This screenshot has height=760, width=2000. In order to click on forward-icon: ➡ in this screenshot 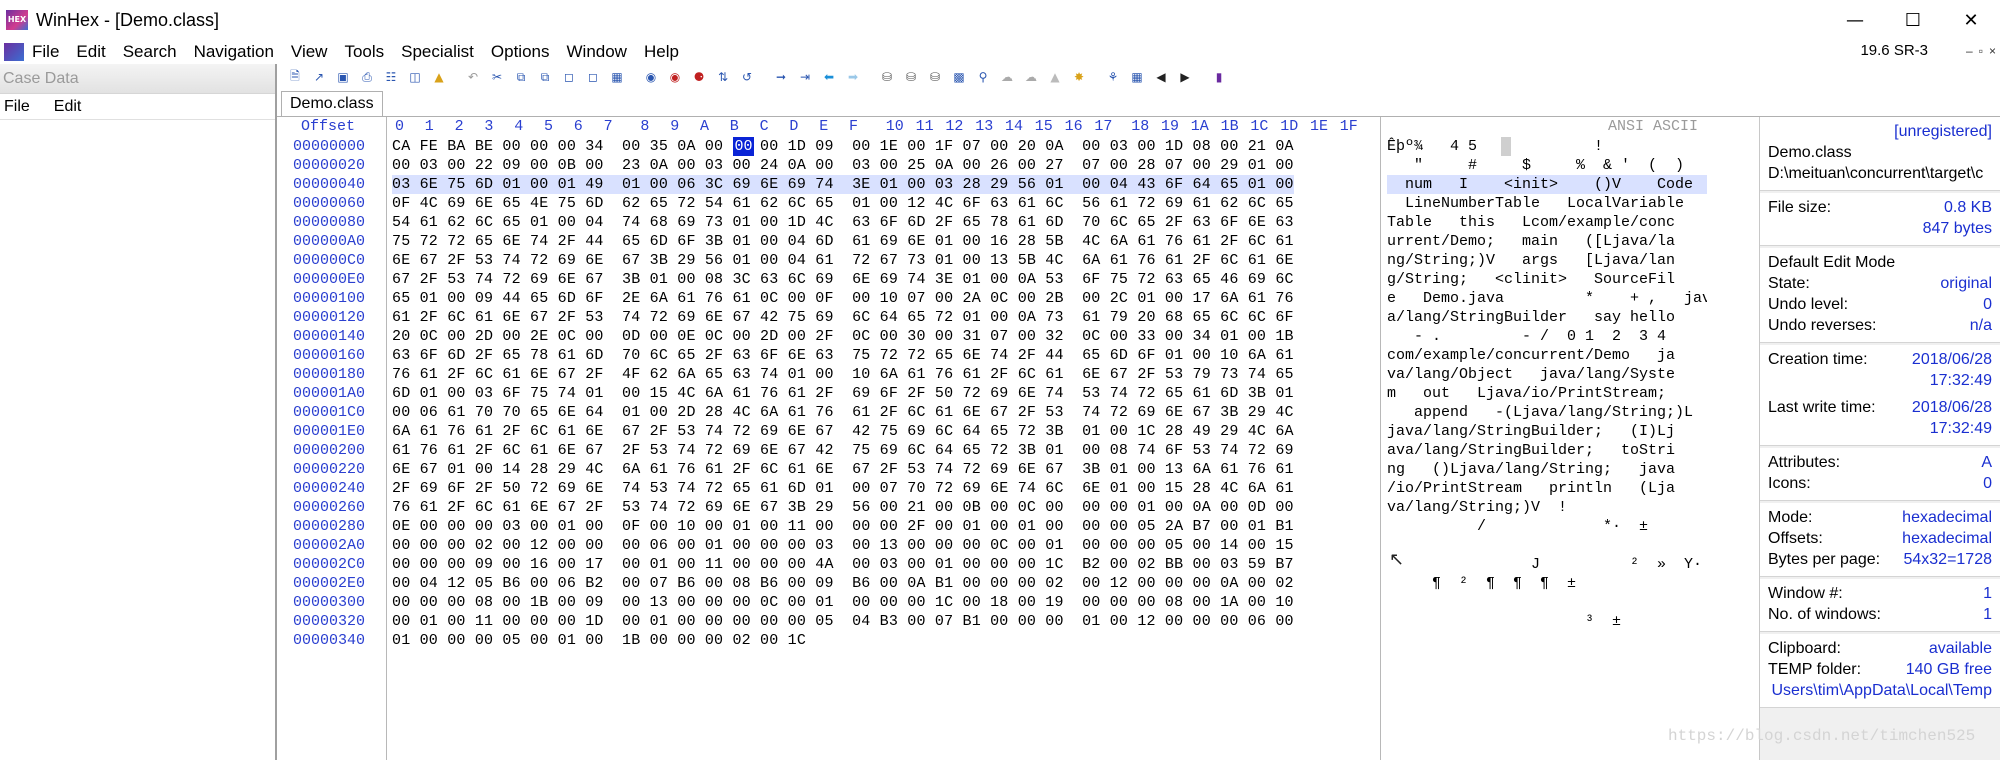, I will do `click(853, 77)`.